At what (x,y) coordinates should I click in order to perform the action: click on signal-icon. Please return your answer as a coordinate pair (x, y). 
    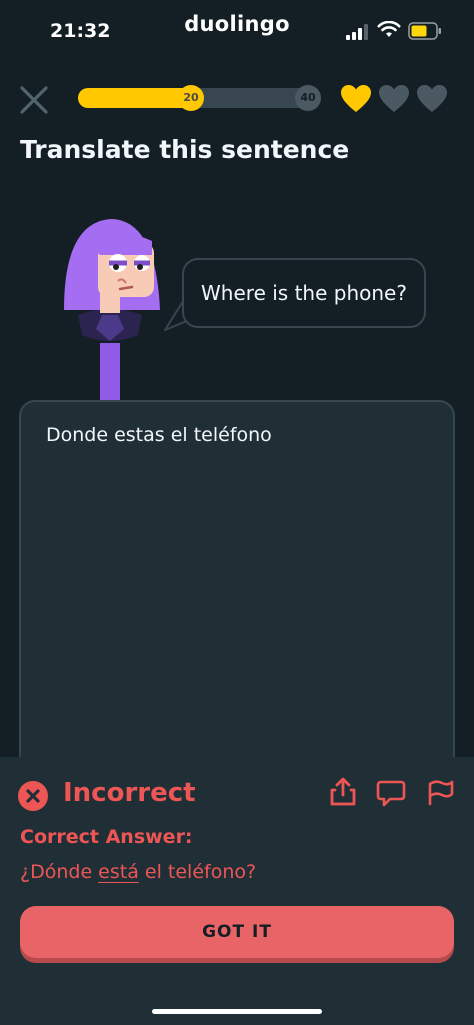
    Looking at the image, I should click on (357, 32).